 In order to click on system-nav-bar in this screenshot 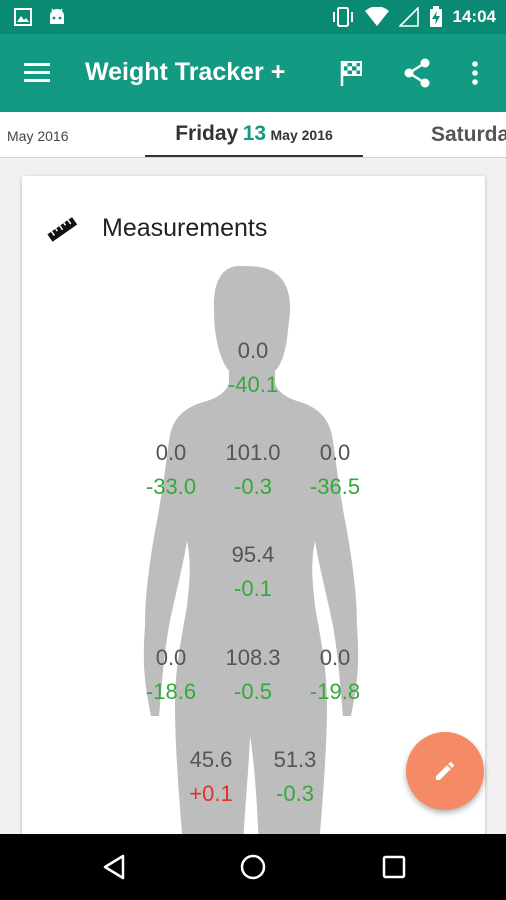, I will do `click(253, 867)`.